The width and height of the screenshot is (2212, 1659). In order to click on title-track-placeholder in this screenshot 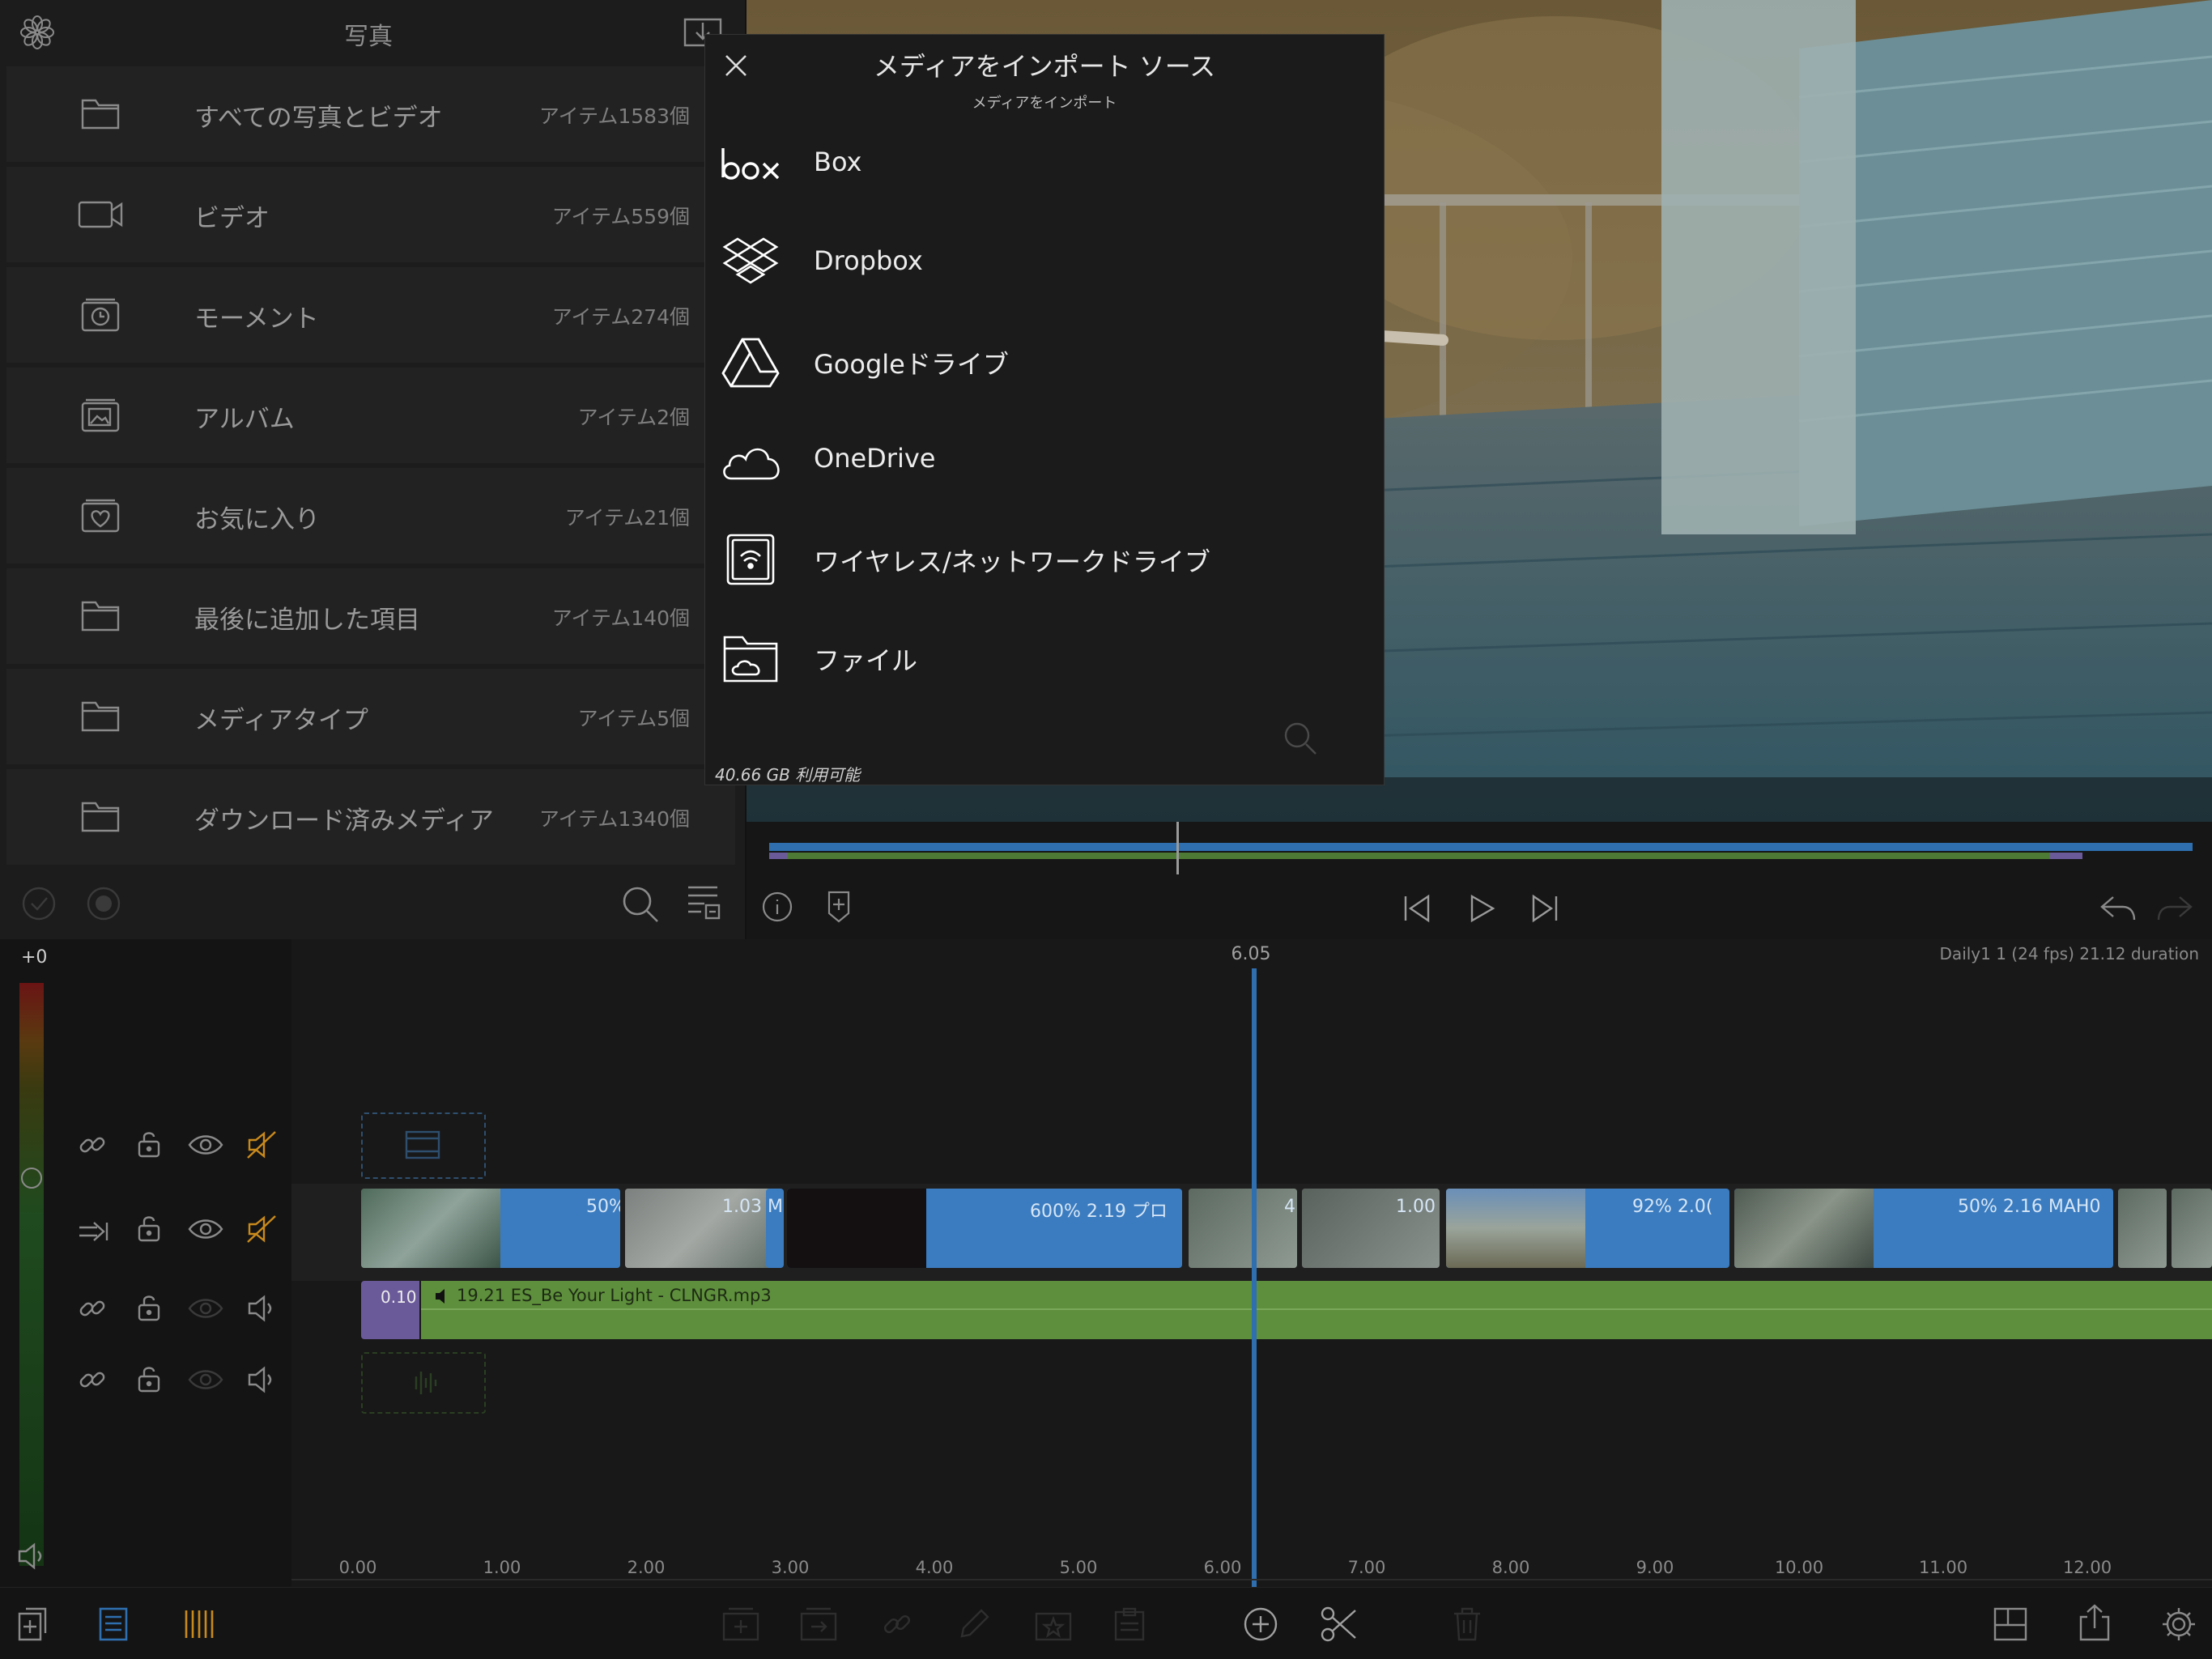, I will do `click(424, 1146)`.